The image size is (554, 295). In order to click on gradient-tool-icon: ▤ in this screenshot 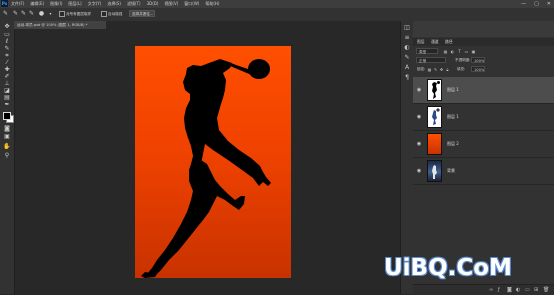, I will do `click(7, 97)`.